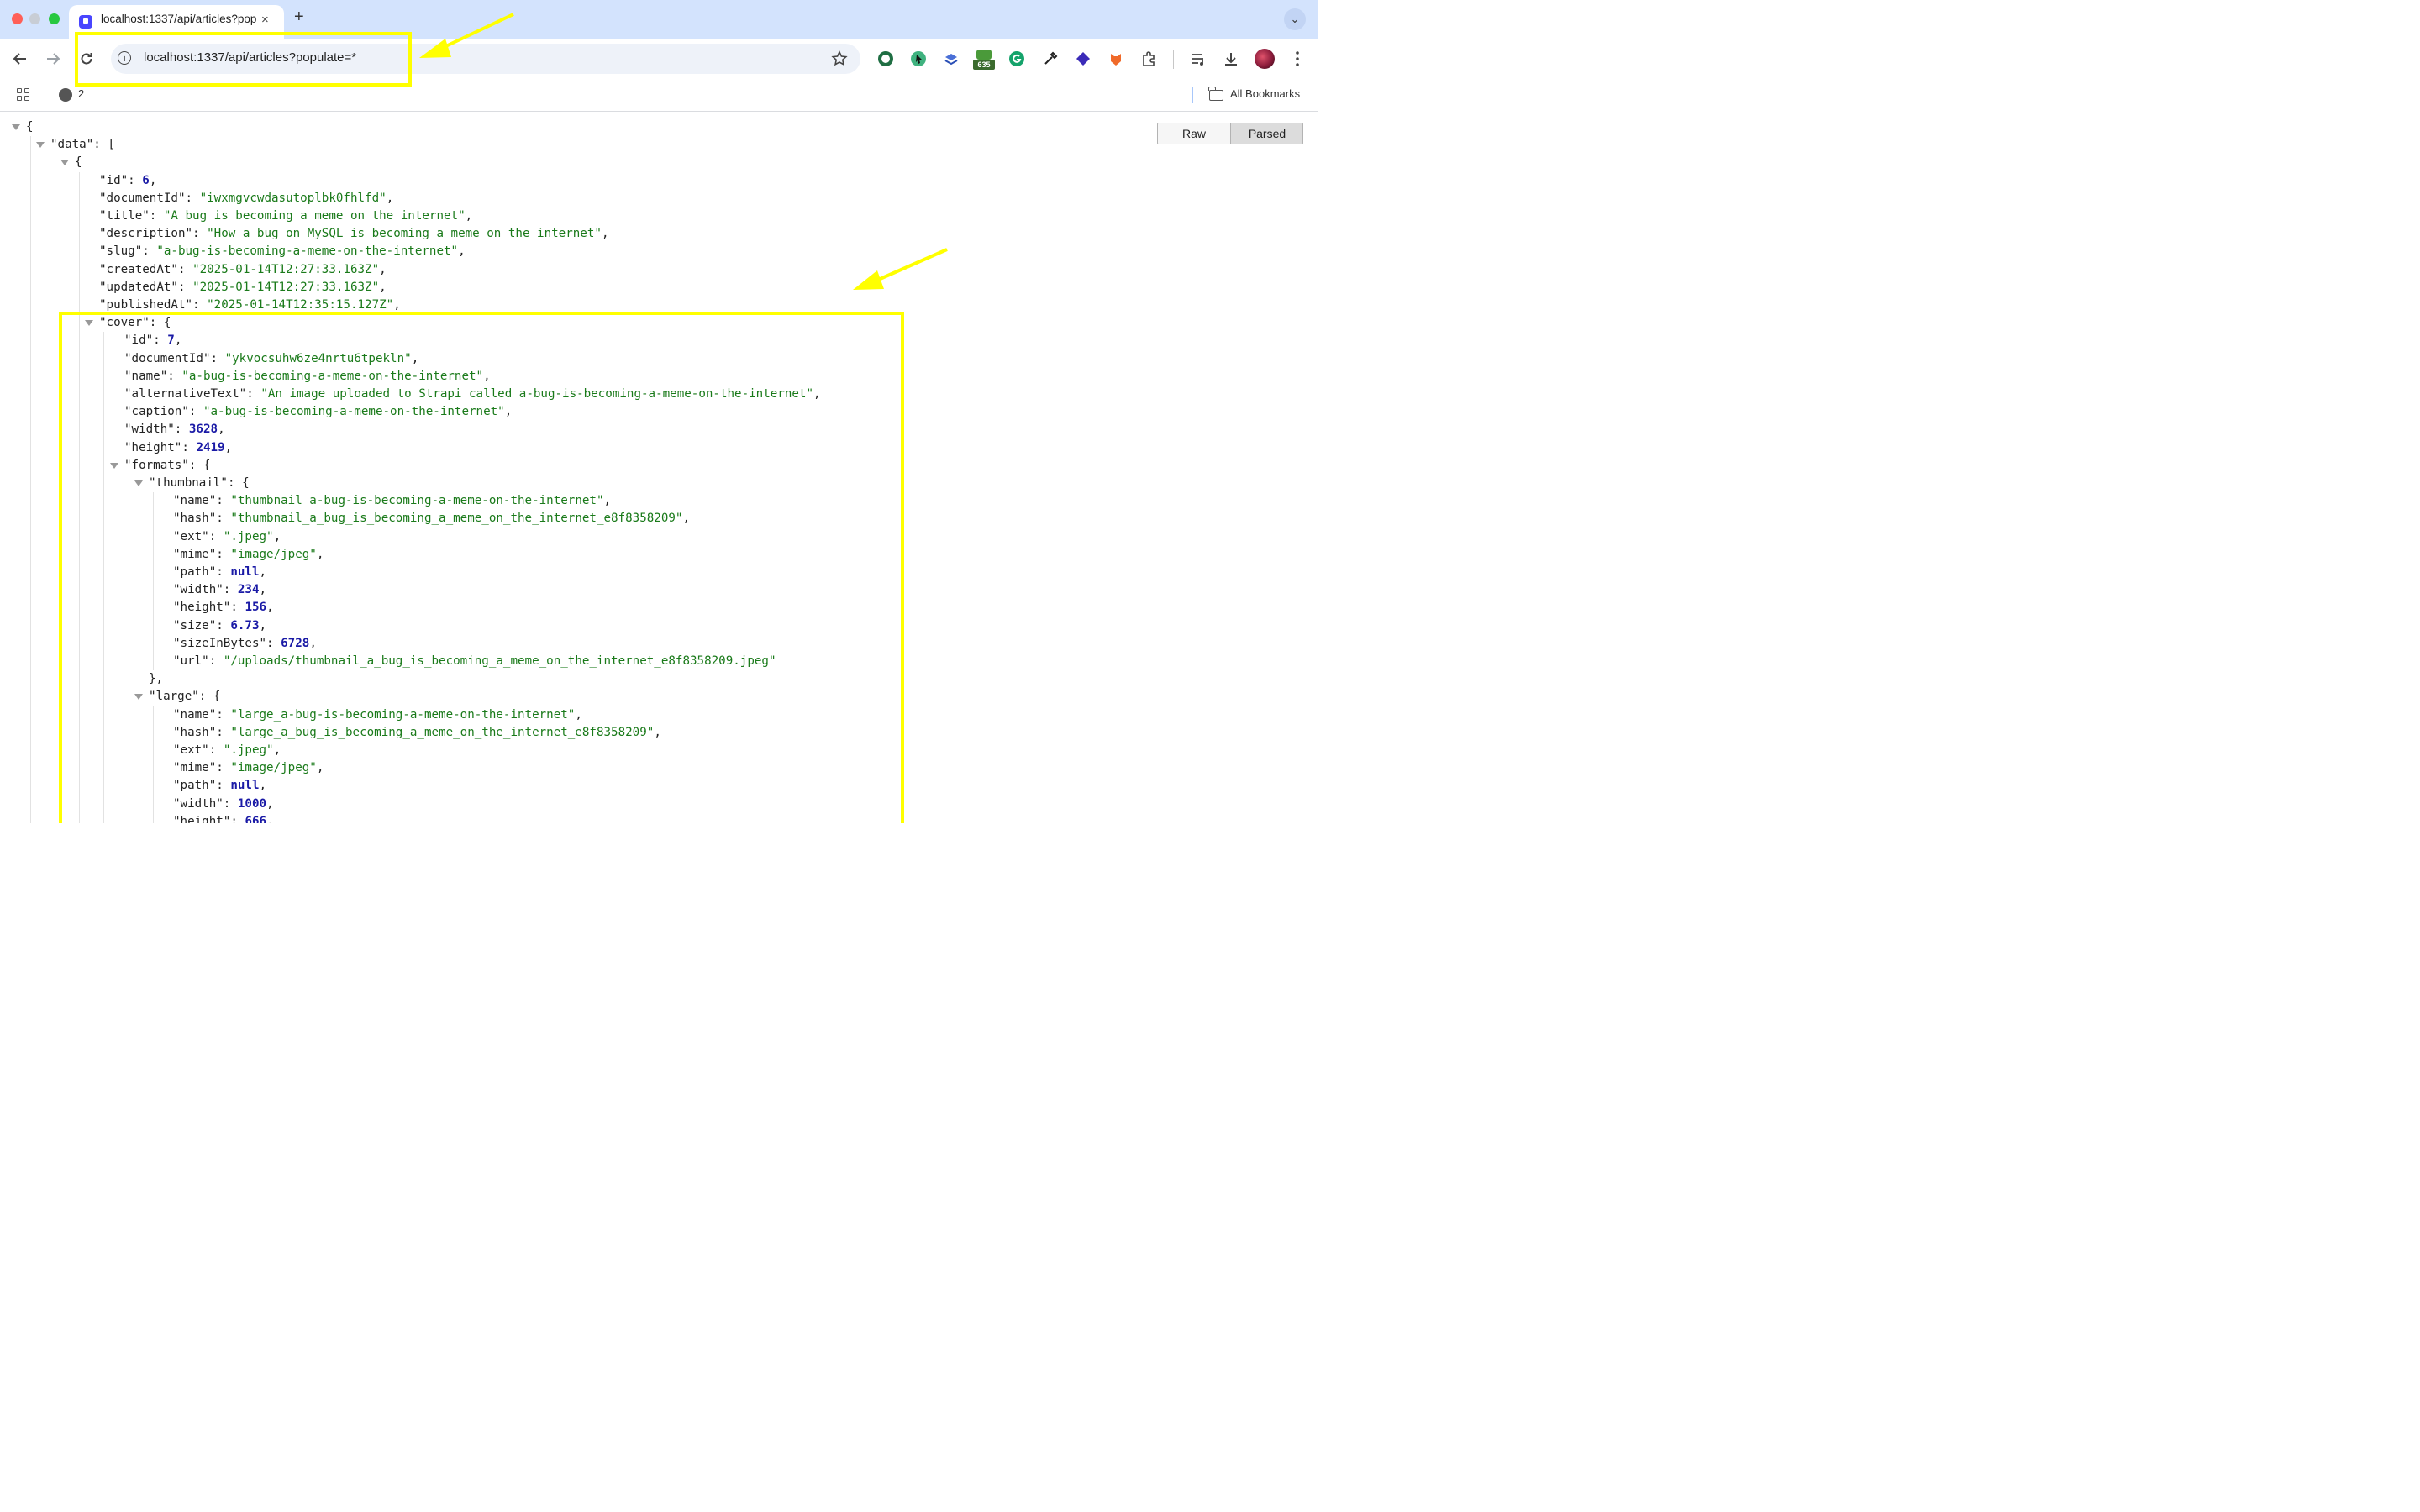  What do you see at coordinates (885, 58) in the screenshot?
I see `extension-grammar-icon` at bounding box center [885, 58].